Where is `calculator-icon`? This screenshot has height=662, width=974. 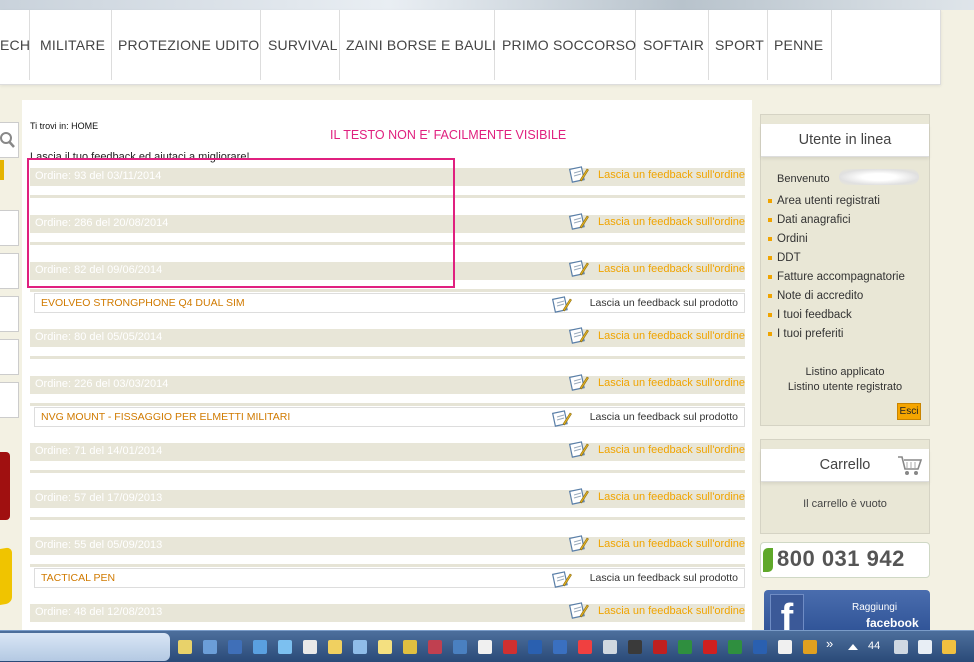 calculator-icon is located at coordinates (610, 647).